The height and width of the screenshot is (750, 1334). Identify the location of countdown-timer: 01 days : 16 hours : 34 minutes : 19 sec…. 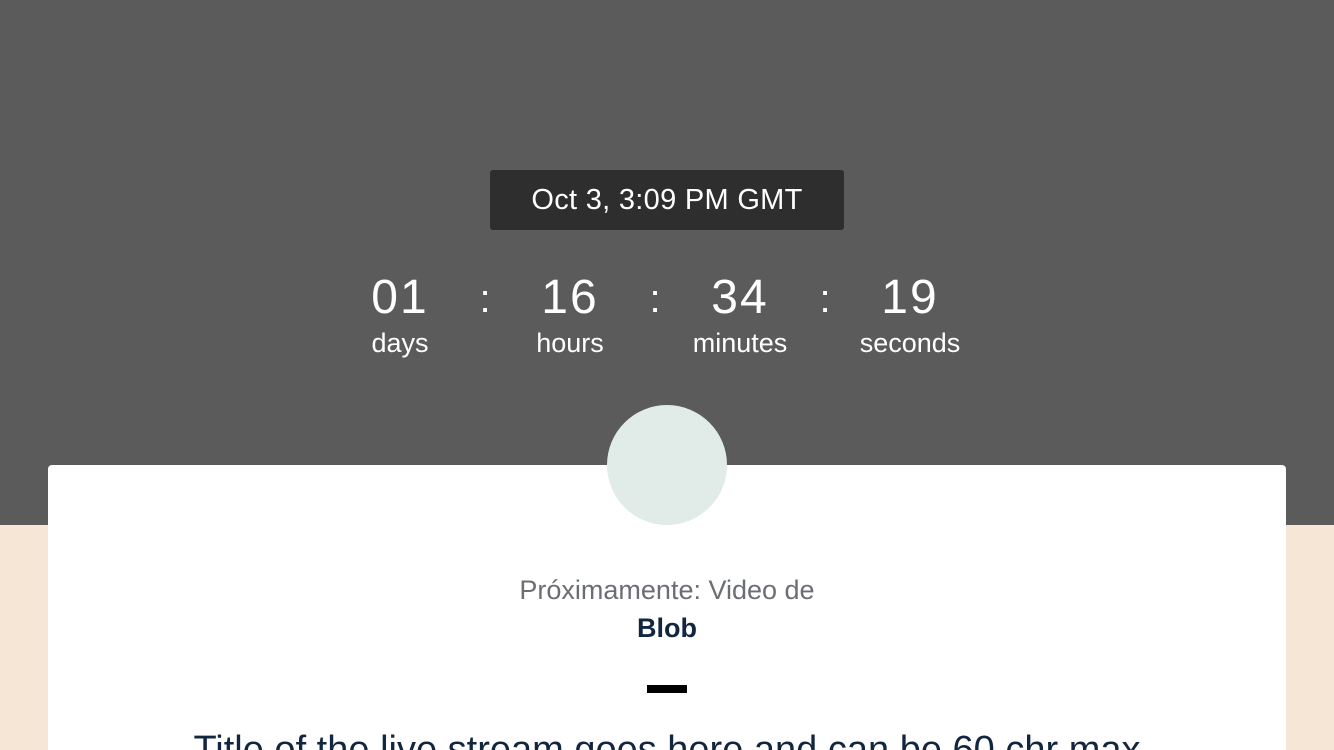
(667, 318).